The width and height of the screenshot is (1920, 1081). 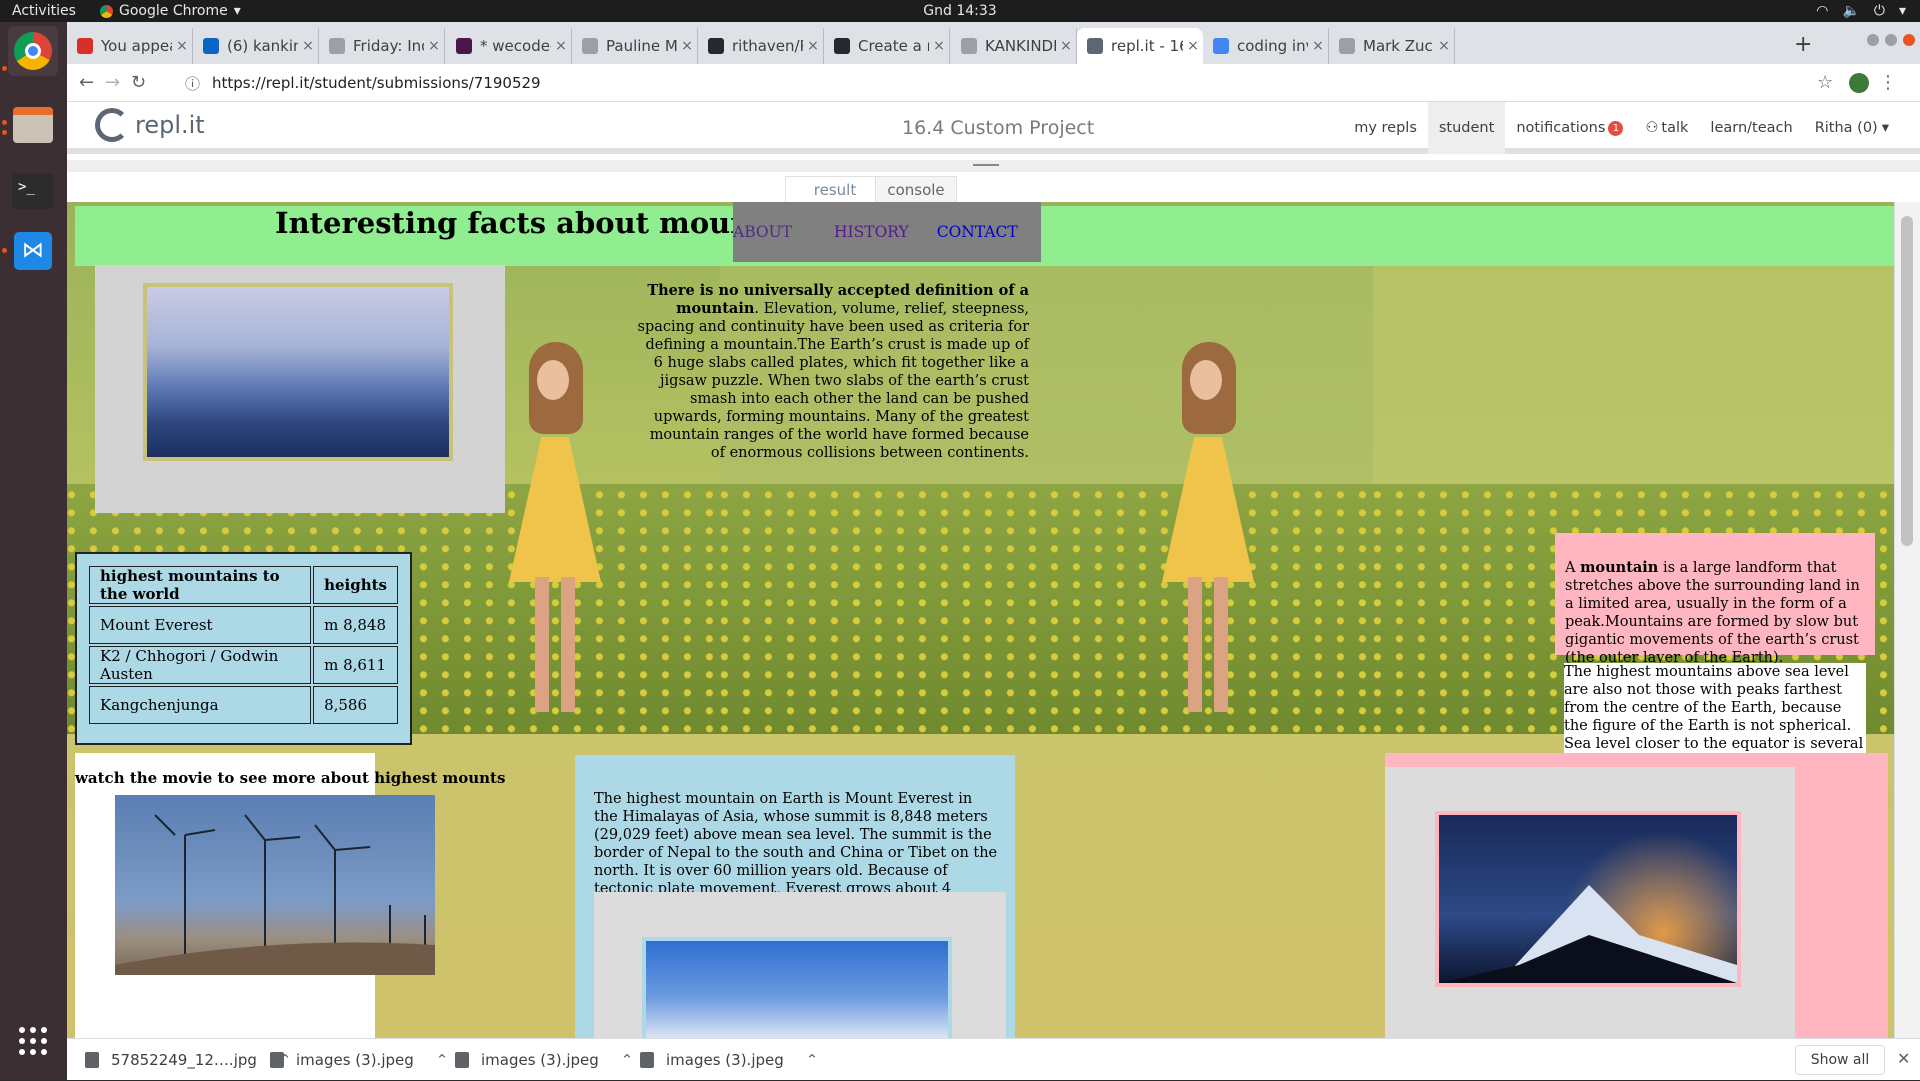 What do you see at coordinates (1385, 128) in the screenshot?
I see `nav-my-repls: my repls` at bounding box center [1385, 128].